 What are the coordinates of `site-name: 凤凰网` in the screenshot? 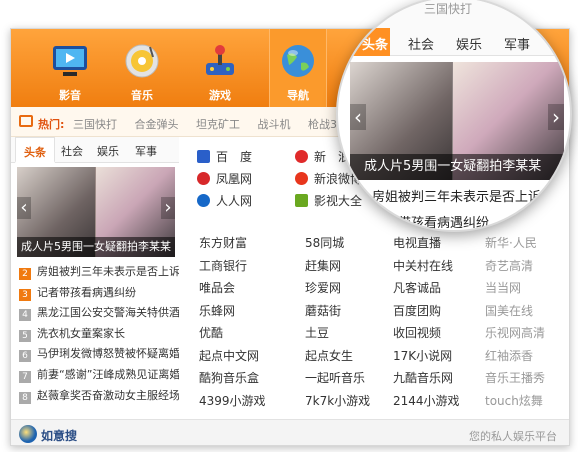 It's located at (234, 179).